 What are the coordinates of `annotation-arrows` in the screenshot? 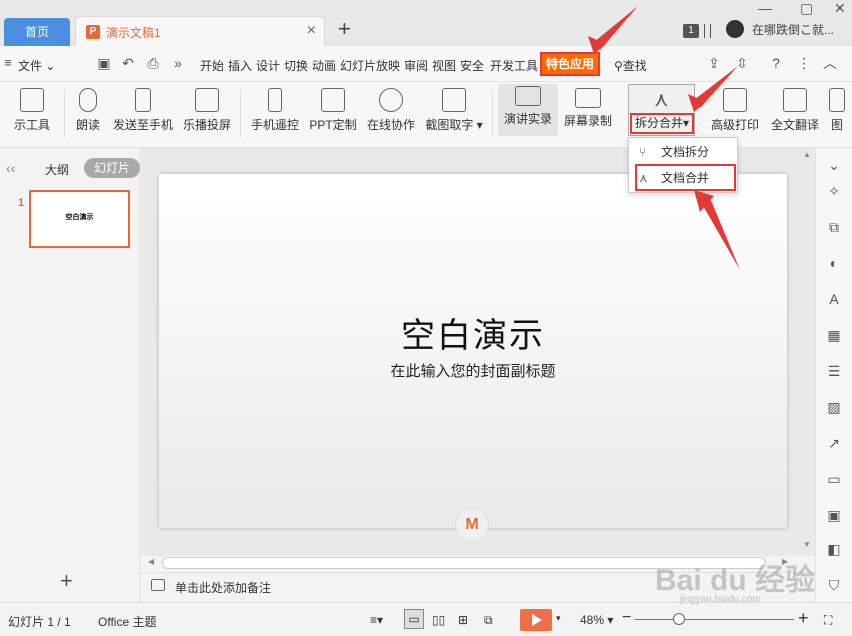 It's located at (664, 138).